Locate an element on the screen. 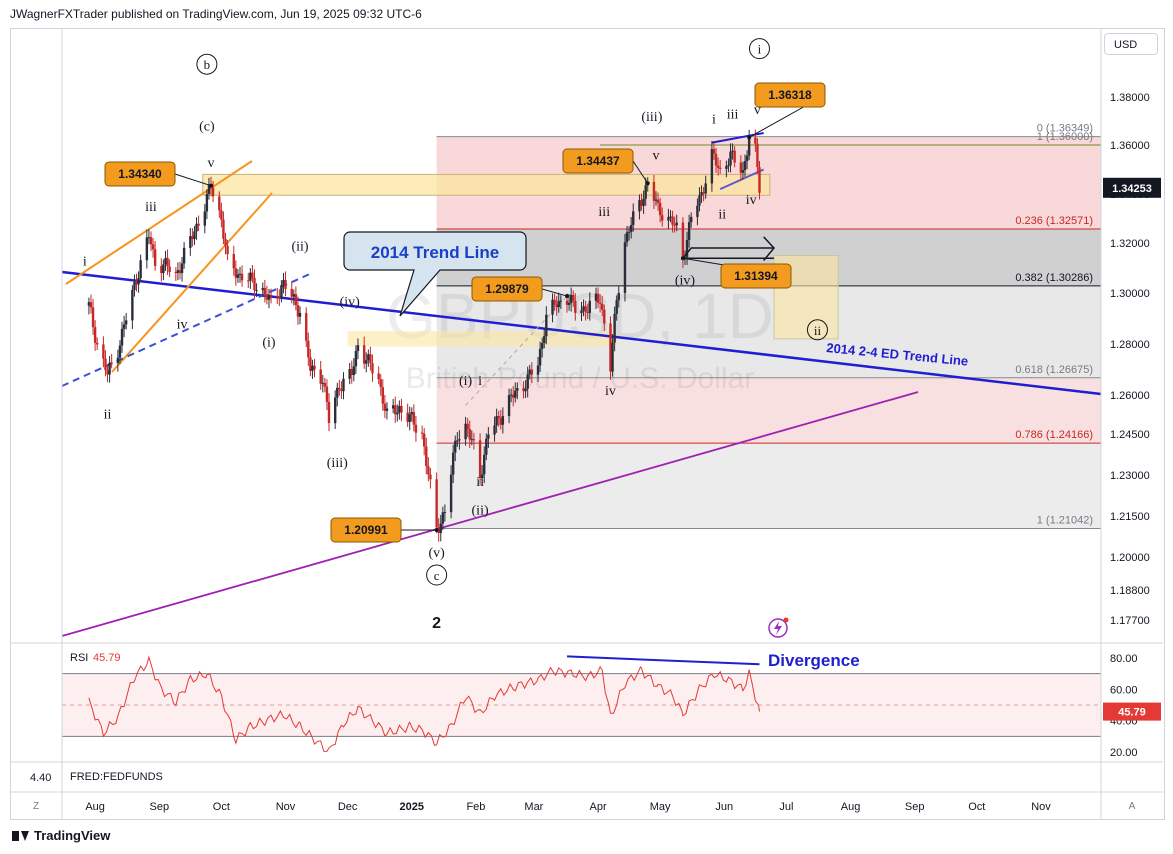 The width and height of the screenshot is (1173, 854). fib-label-2: 0.236 (1.32571) is located at coordinates (1054, 221).